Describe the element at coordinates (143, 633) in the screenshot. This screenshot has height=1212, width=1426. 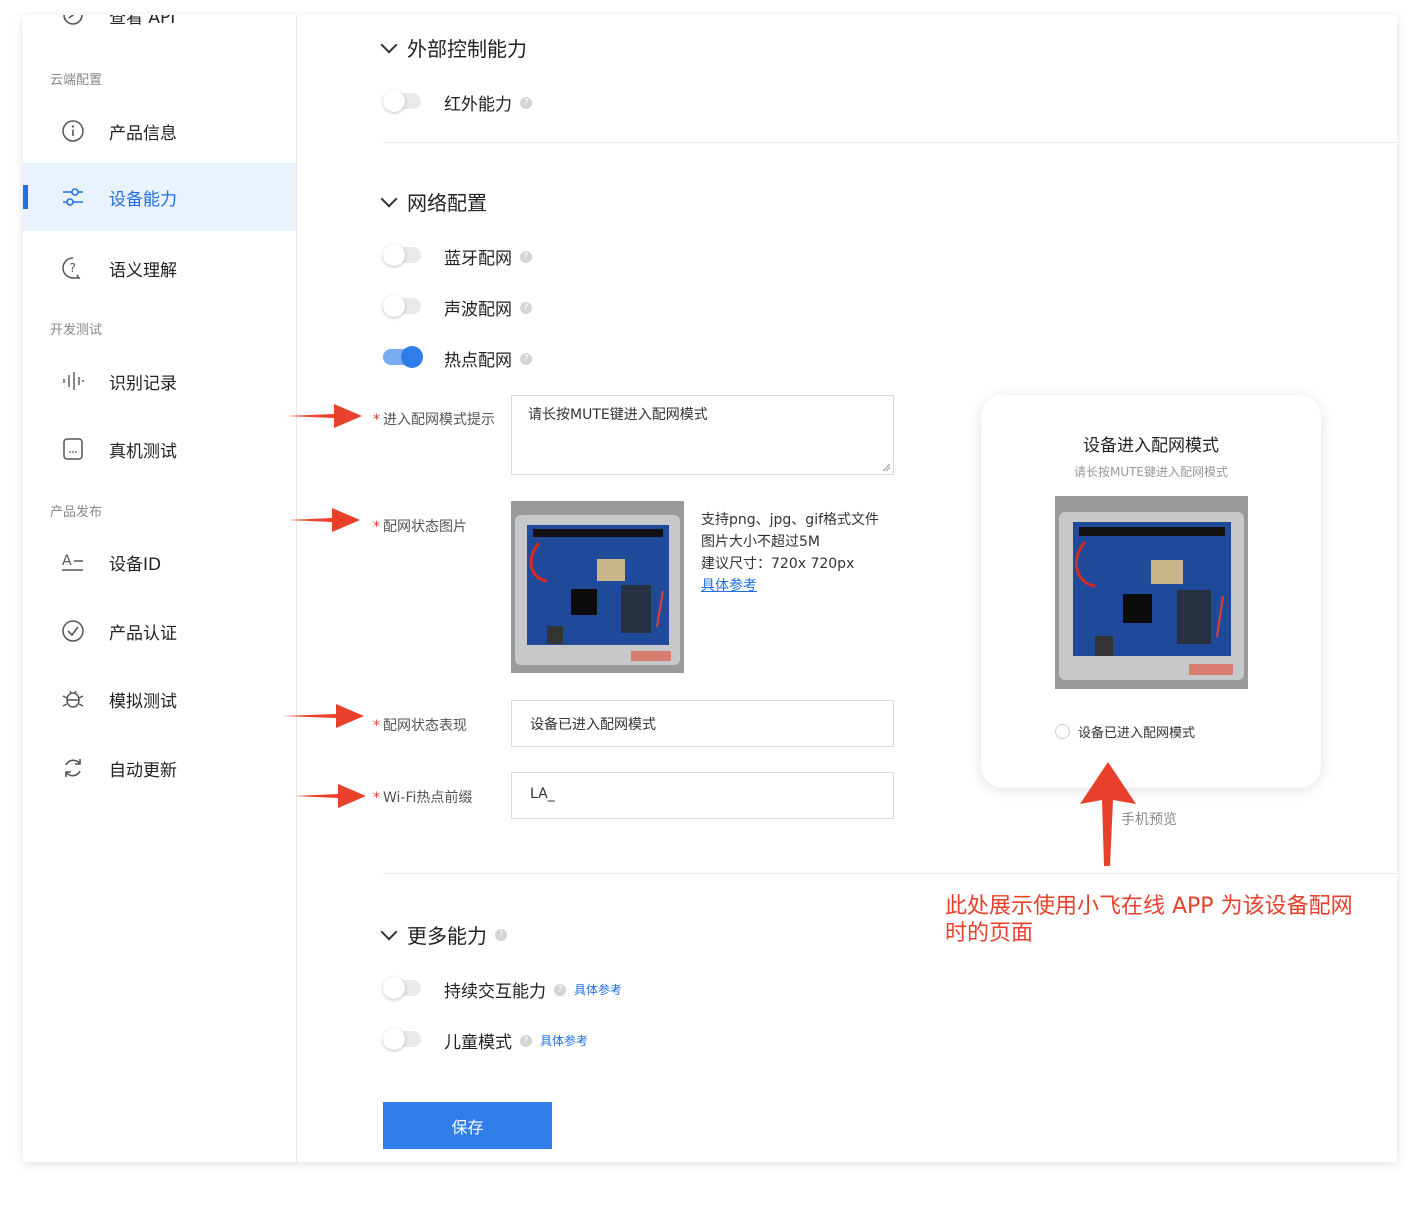
I see `sidebar-item-label: 产品认证` at that location.